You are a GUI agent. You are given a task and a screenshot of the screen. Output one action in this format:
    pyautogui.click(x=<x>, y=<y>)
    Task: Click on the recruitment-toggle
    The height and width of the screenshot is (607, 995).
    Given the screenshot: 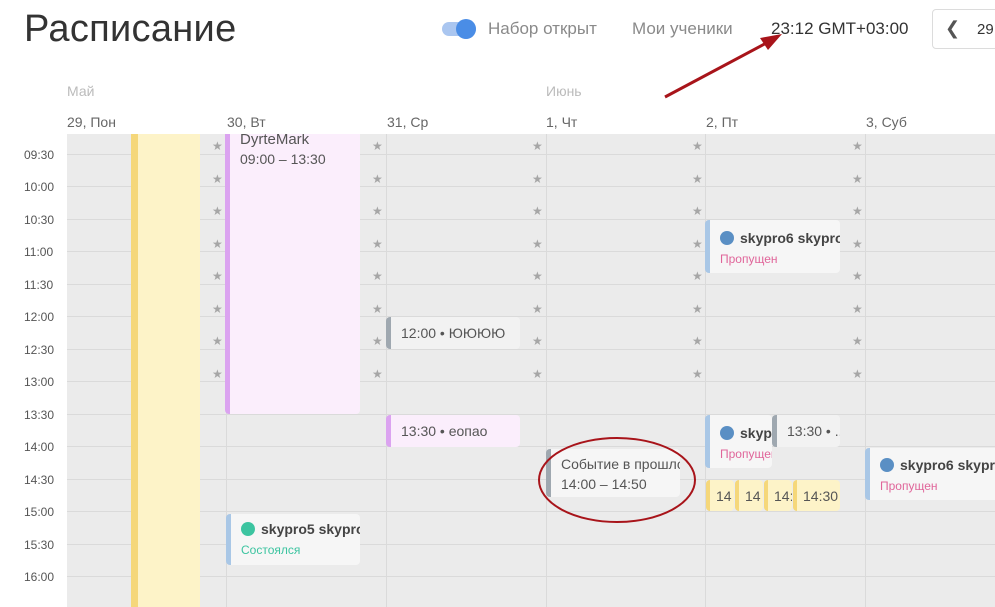 What is the action you would take?
    pyautogui.click(x=458, y=29)
    